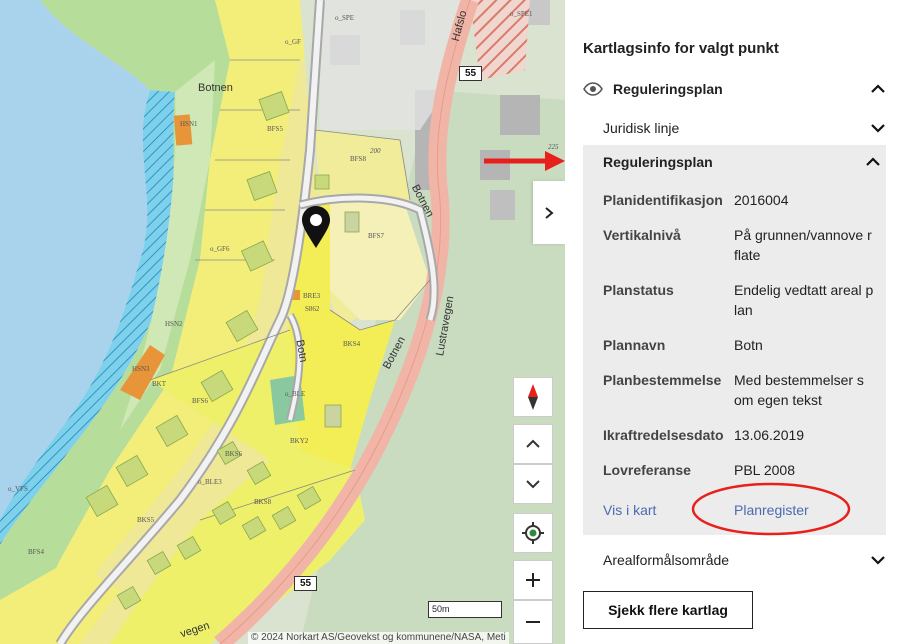  What do you see at coordinates (352, 344) in the screenshot?
I see `zone-label: BKS4` at bounding box center [352, 344].